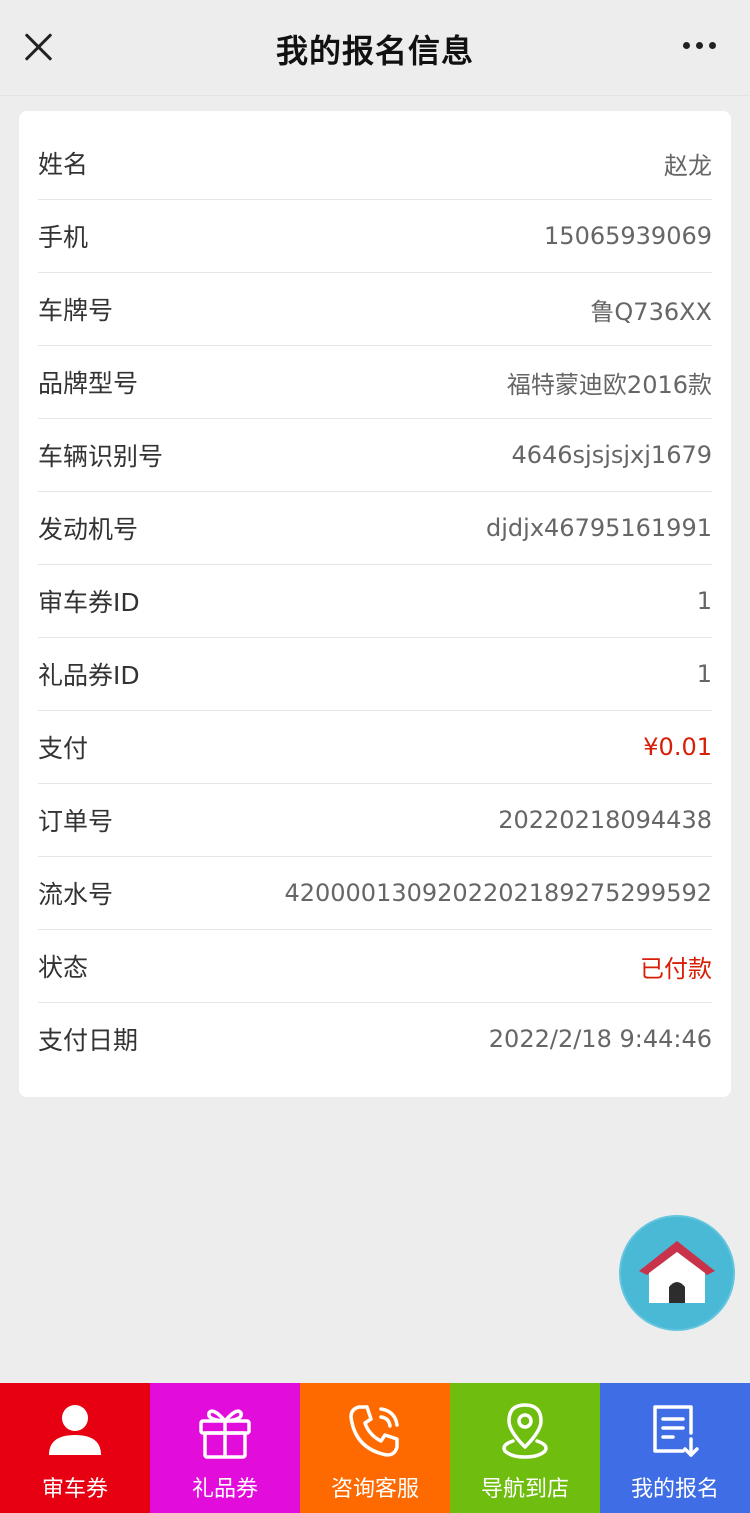 This screenshot has width=750, height=1513. I want to click on row-label: 订单号, so click(76, 821).